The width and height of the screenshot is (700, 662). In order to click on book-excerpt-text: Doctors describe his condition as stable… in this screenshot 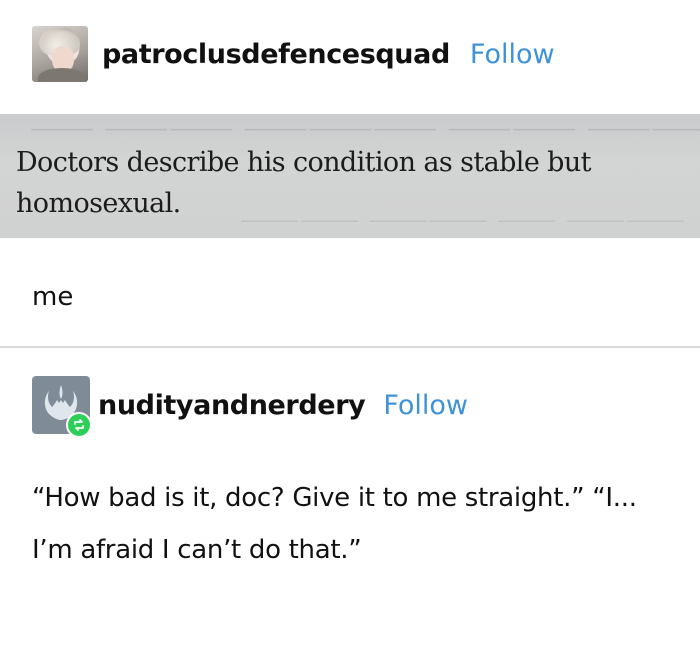, I will do `click(304, 183)`.